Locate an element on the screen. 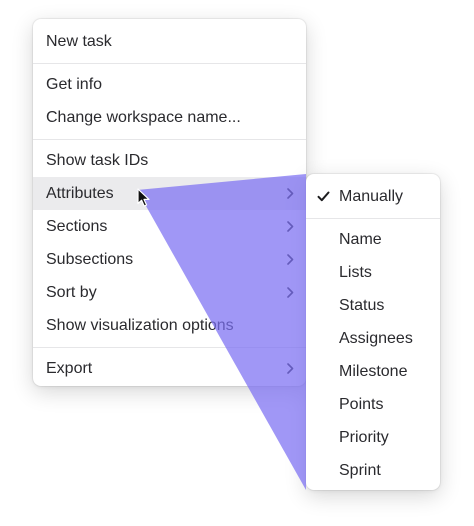 The height and width of the screenshot is (526, 474). submenu-item-lists: Lists is located at coordinates (373, 272).